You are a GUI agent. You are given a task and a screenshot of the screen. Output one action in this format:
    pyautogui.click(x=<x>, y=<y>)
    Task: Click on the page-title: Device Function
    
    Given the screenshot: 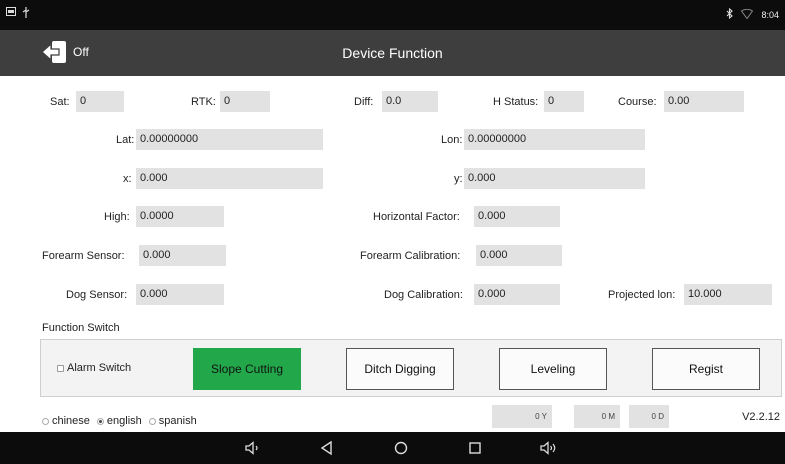 What is the action you would take?
    pyautogui.click(x=392, y=53)
    